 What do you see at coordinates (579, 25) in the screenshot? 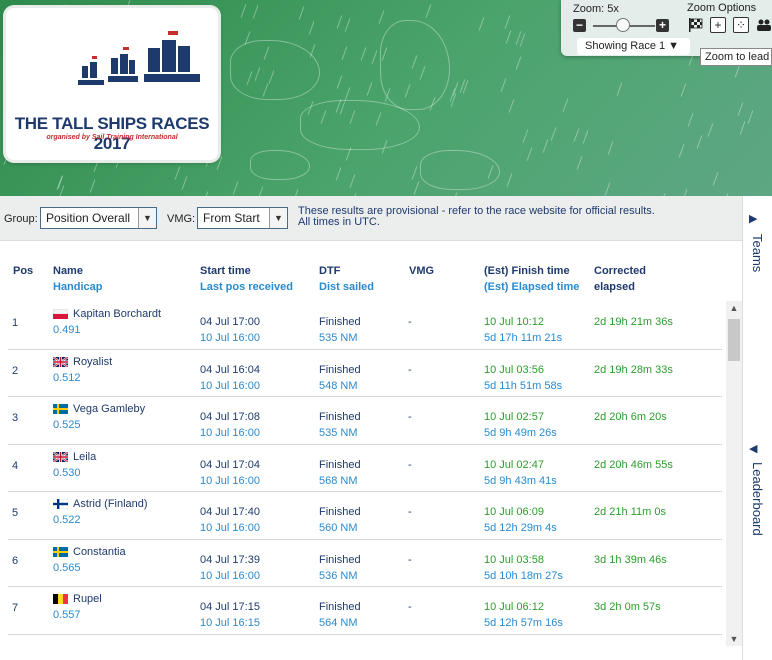
I see `zoom-out-button: −` at bounding box center [579, 25].